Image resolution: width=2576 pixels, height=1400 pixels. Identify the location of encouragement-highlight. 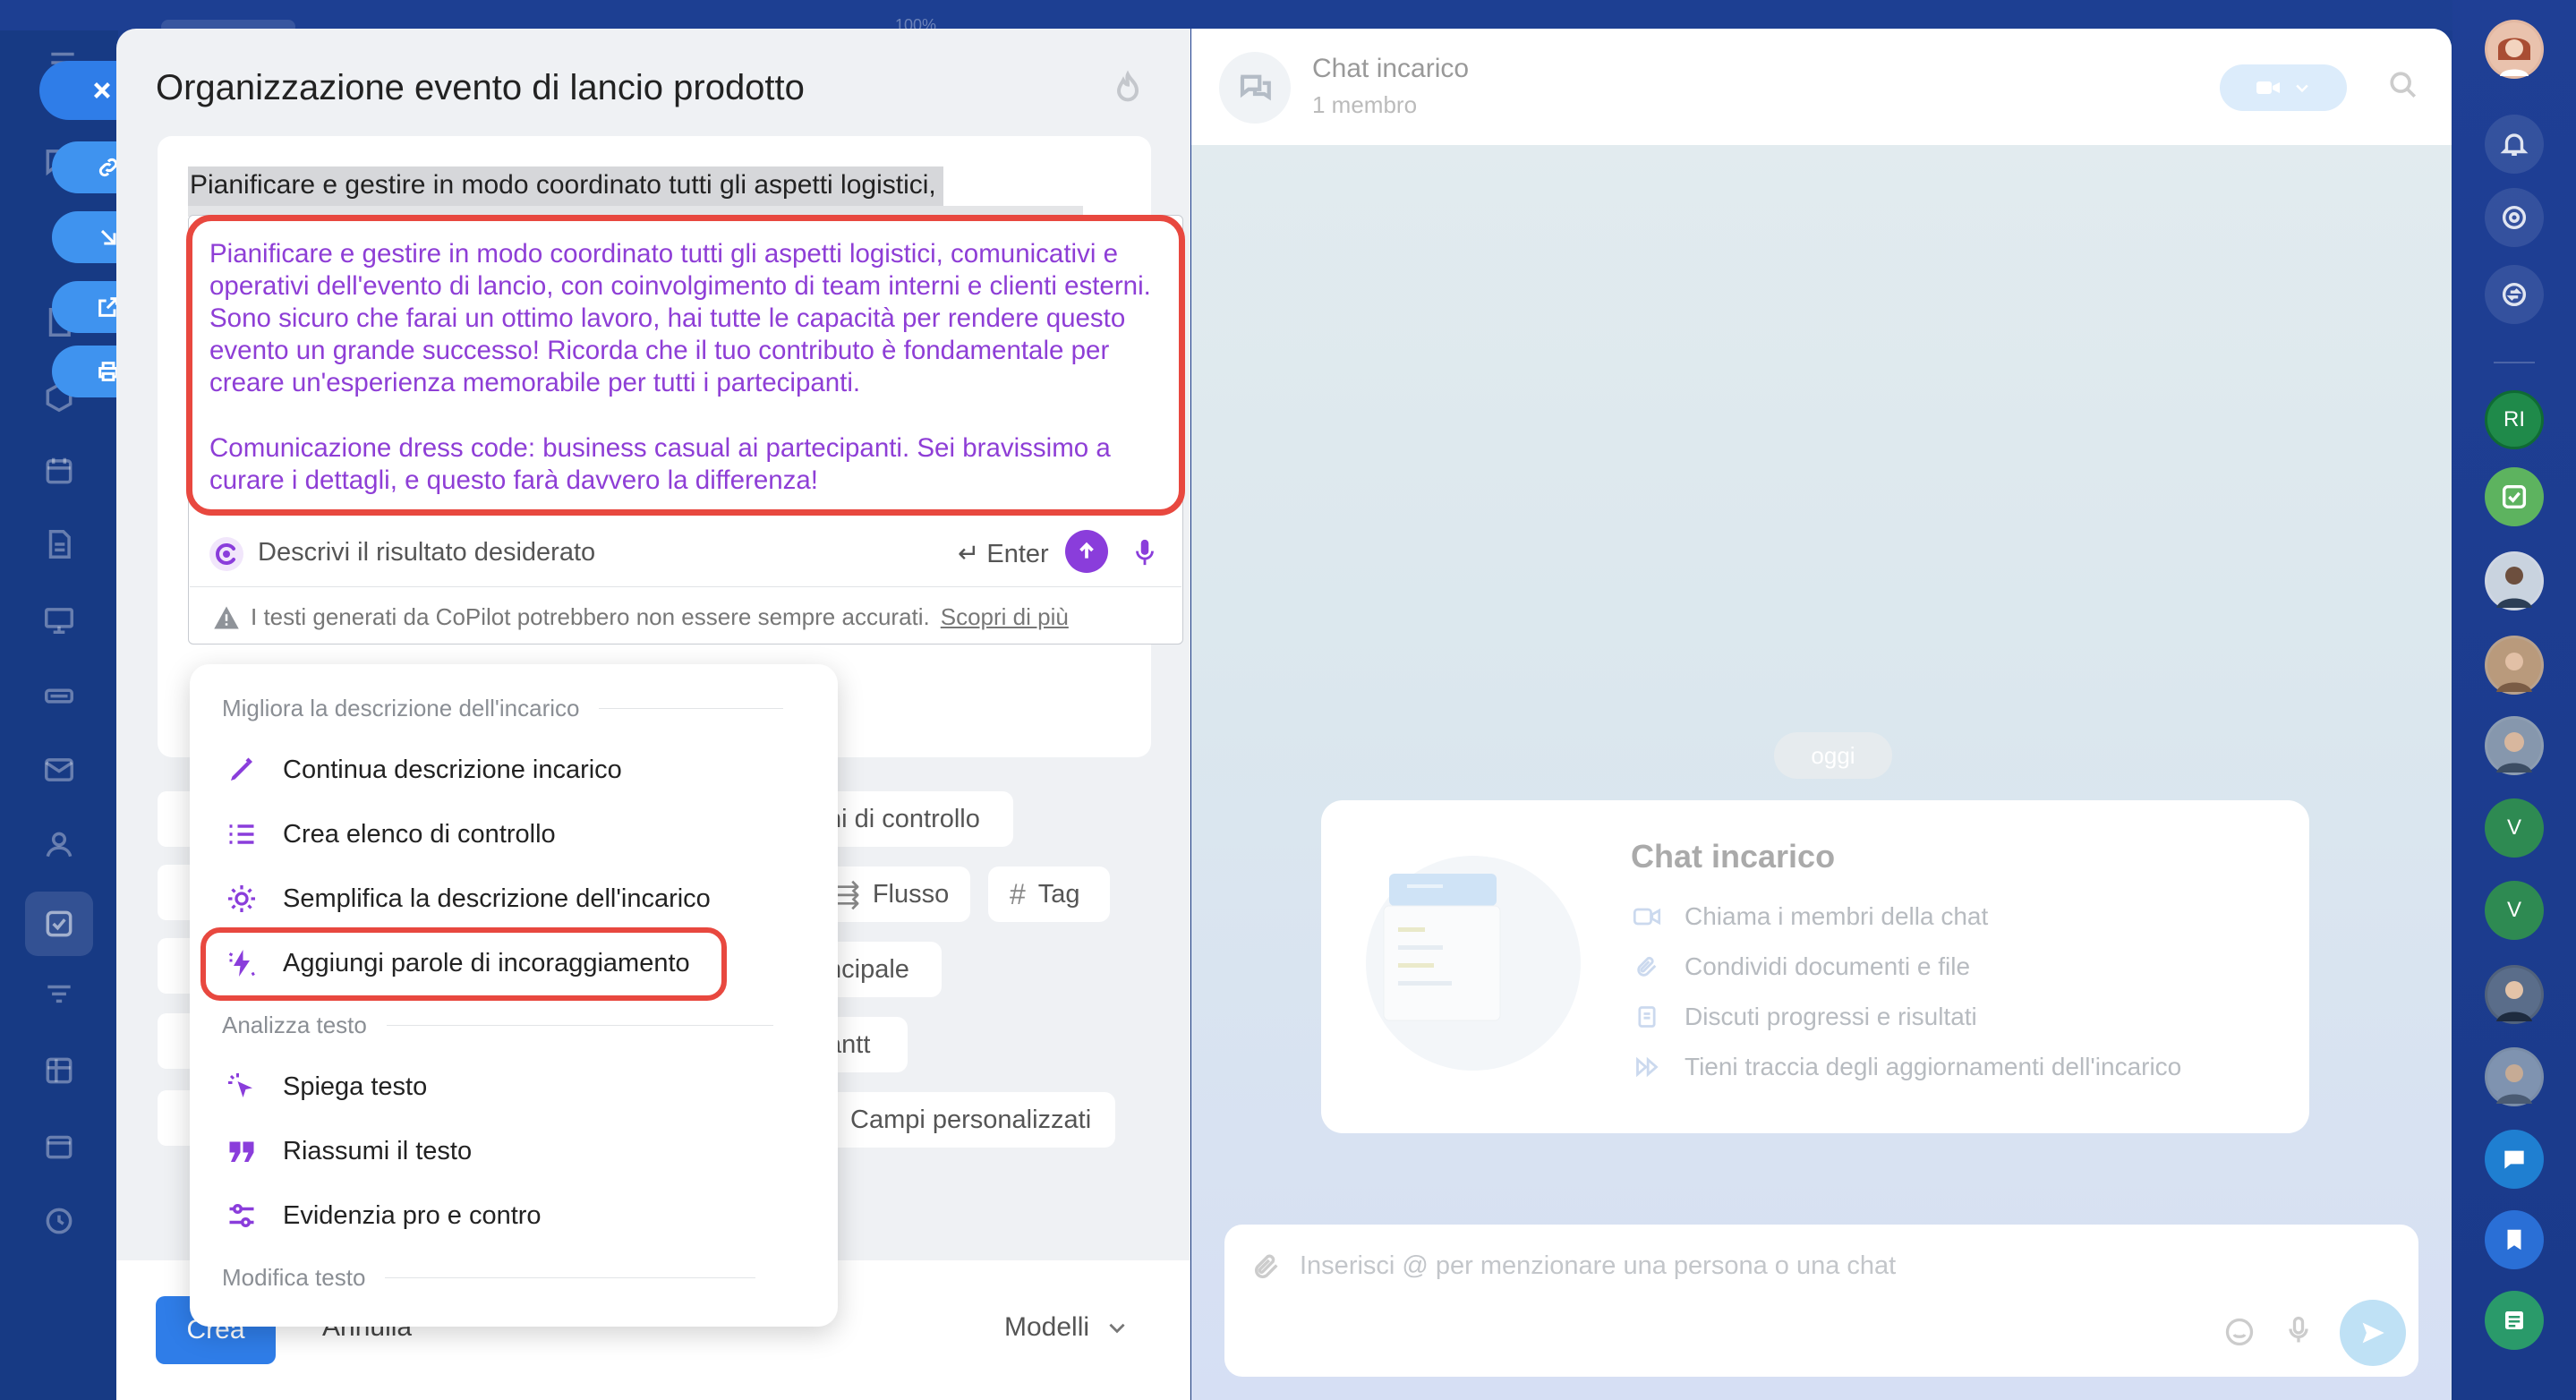
(463, 964).